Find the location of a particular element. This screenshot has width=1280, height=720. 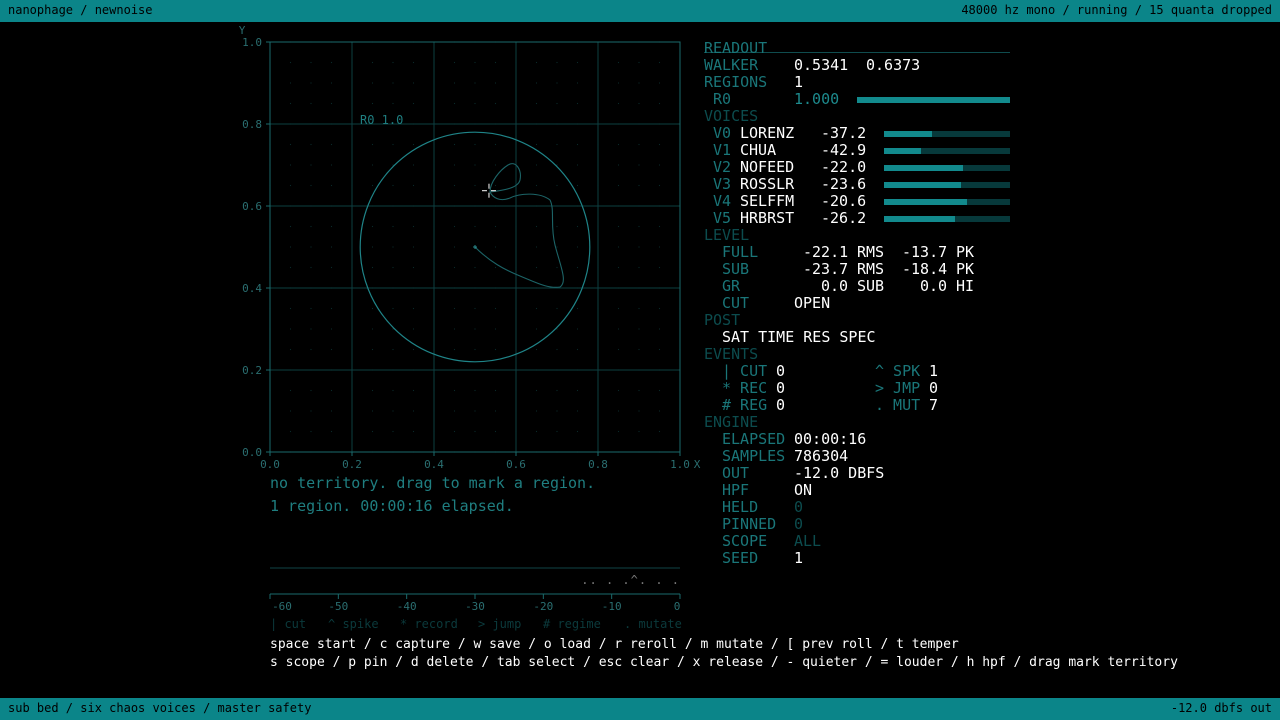

x-tick-label: 0.2 is located at coordinates (352, 464).